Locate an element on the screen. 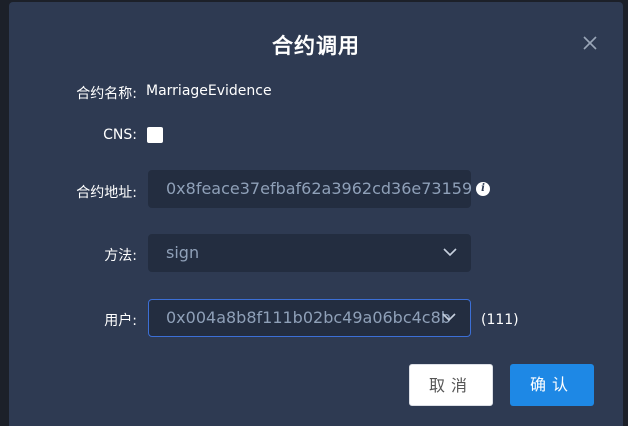 The width and height of the screenshot is (628, 426). method-selected-value: sign is located at coordinates (183, 252).